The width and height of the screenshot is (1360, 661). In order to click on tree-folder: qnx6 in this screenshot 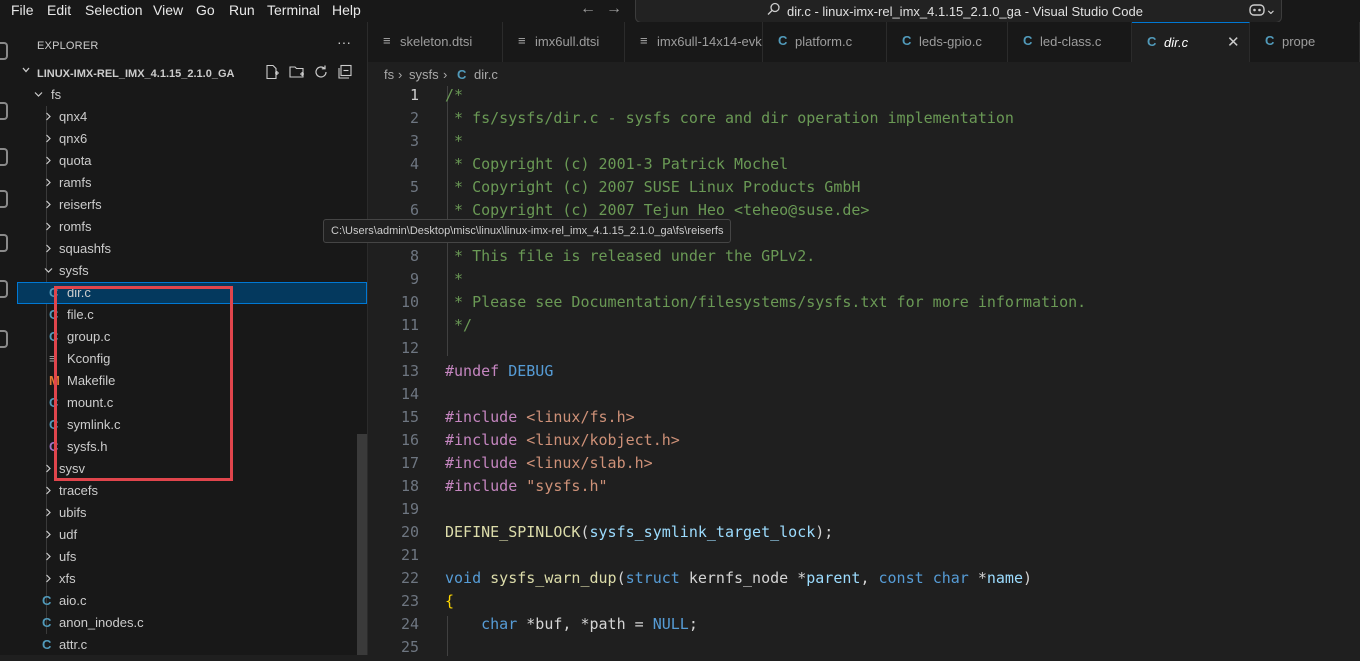, I will do `click(192, 139)`.